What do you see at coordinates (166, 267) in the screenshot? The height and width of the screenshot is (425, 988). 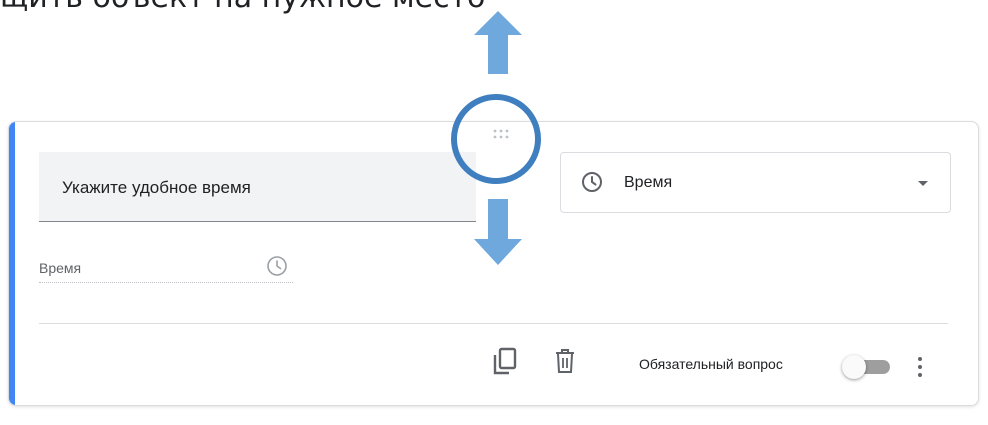 I see `time-answer-field: Время` at bounding box center [166, 267].